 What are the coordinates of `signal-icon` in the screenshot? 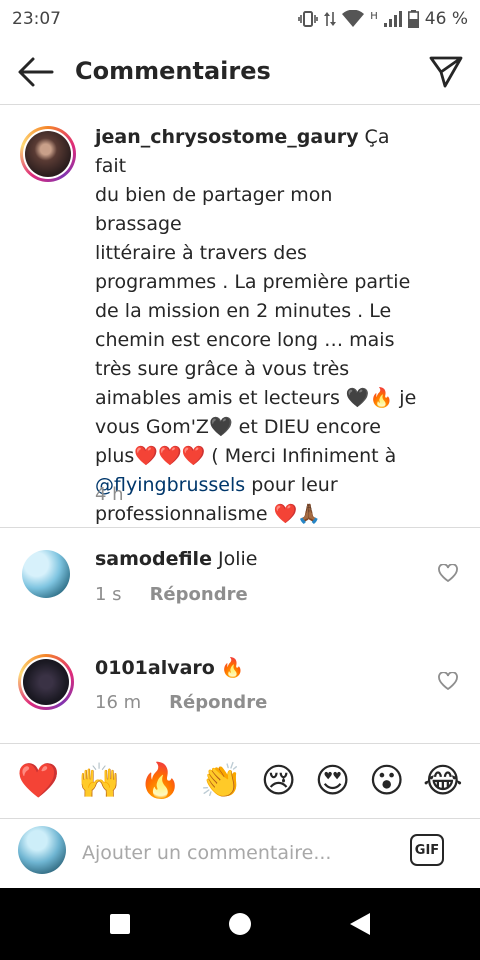 It's located at (392, 19).